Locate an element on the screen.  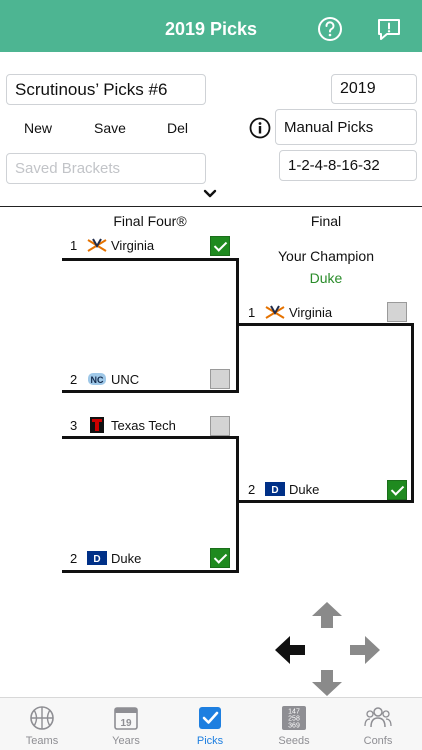
tab-picks: Picks is located at coordinates (210, 724).